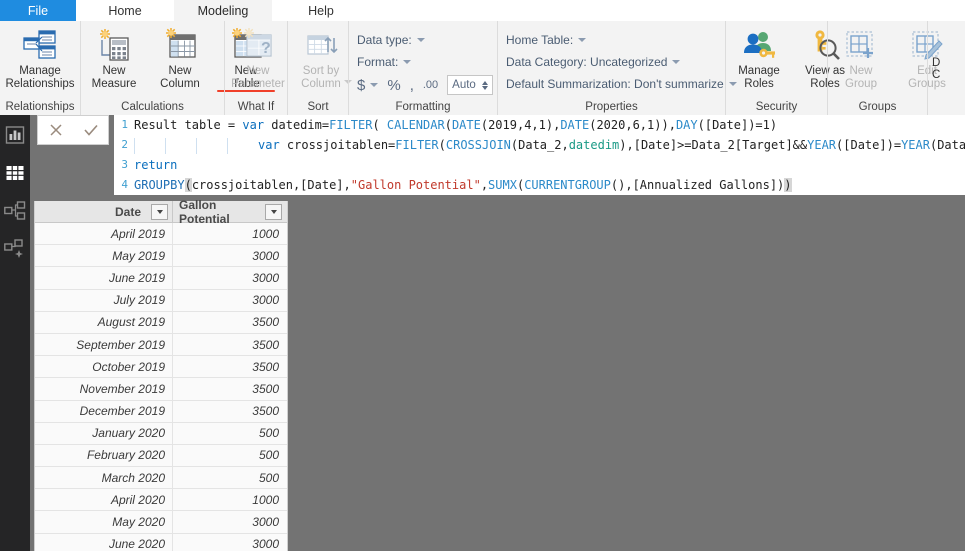  What do you see at coordinates (104, 367) in the screenshot?
I see `cell-date: October 2019` at bounding box center [104, 367].